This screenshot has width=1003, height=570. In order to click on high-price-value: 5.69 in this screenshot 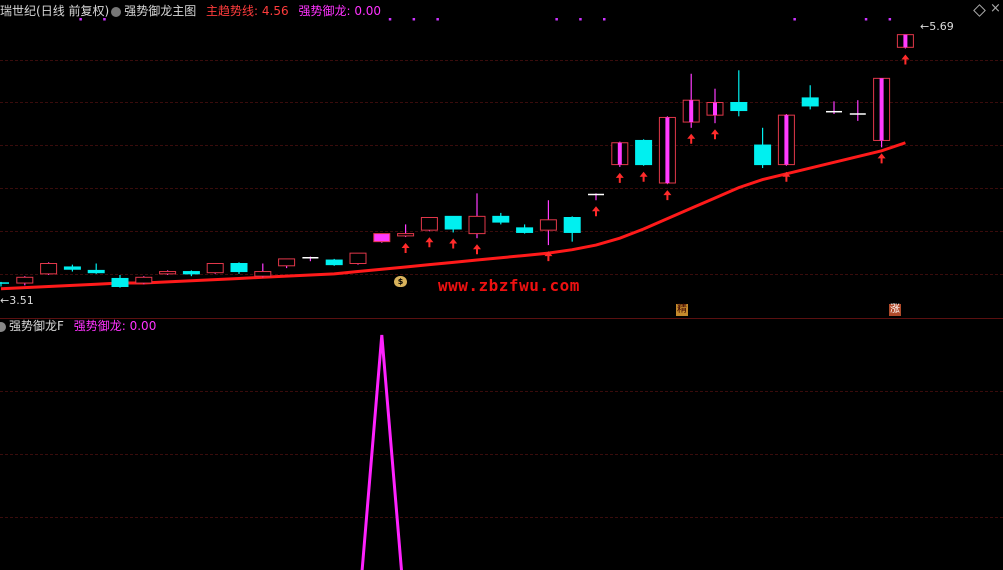, I will do `click(941, 26)`.